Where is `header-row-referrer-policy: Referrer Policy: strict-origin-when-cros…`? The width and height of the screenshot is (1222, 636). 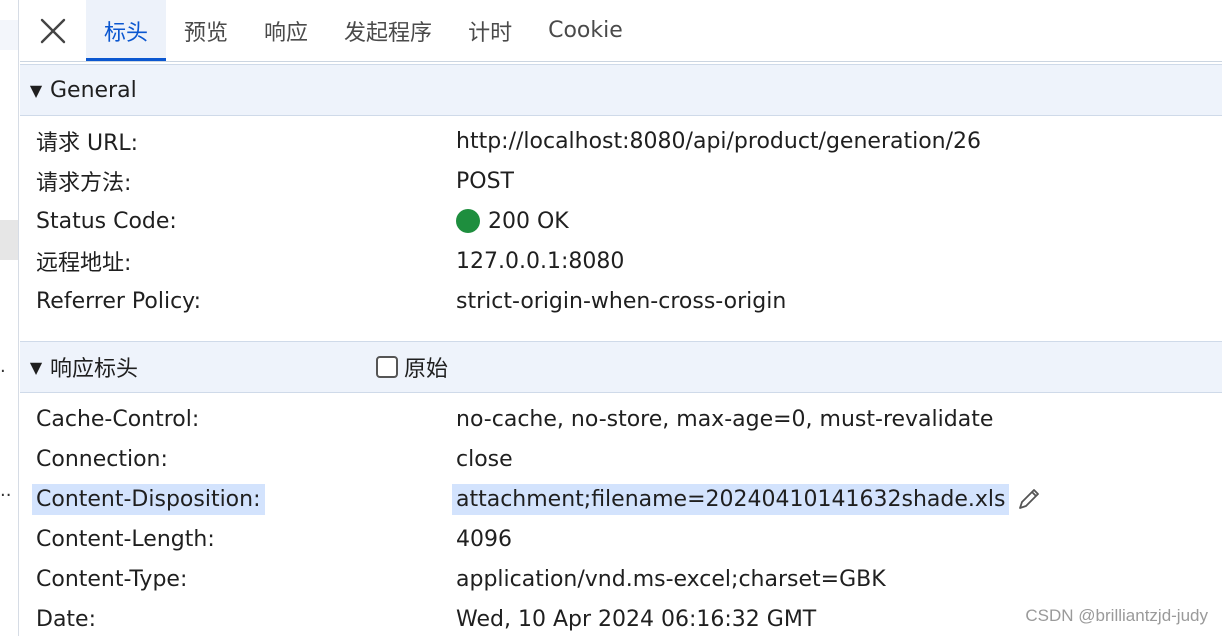 header-row-referrer-policy: Referrer Policy: strict-origin-when-cros… is located at coordinates (629, 301).